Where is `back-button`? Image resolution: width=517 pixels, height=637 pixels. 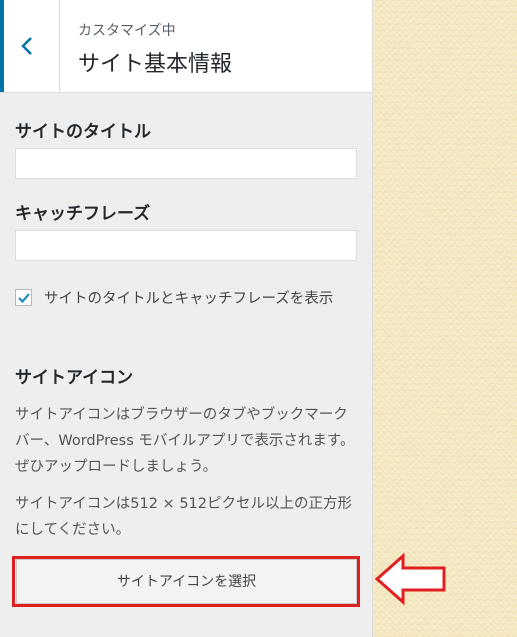 back-button is located at coordinates (30, 46).